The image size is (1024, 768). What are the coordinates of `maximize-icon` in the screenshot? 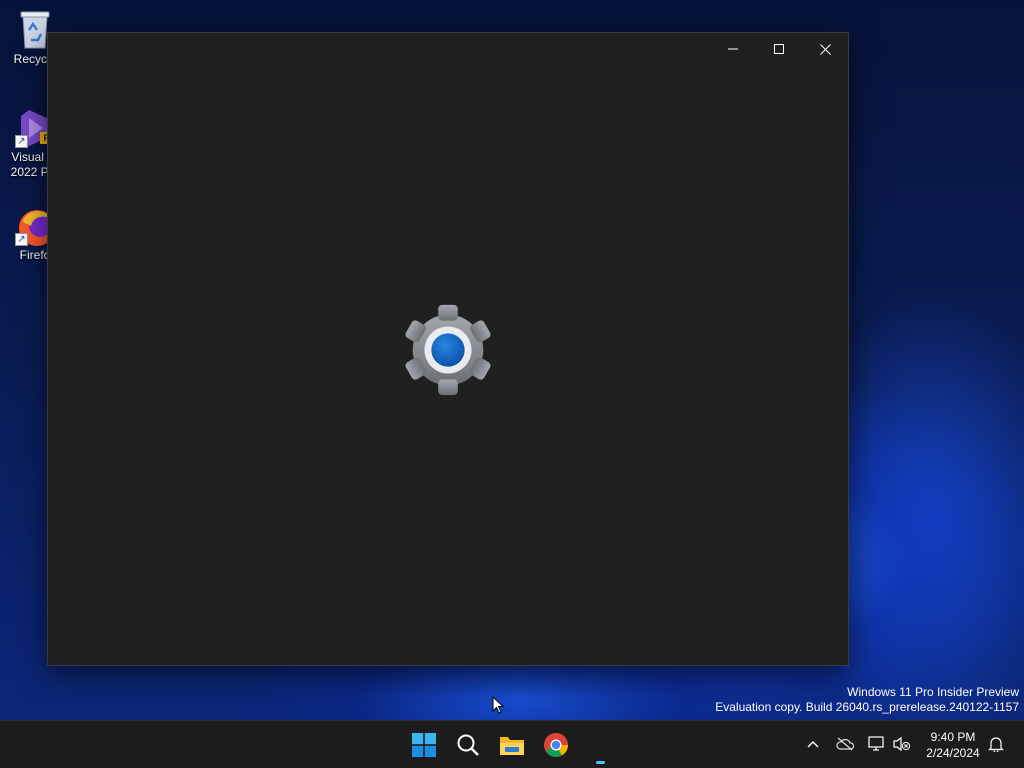 It's located at (779, 49).